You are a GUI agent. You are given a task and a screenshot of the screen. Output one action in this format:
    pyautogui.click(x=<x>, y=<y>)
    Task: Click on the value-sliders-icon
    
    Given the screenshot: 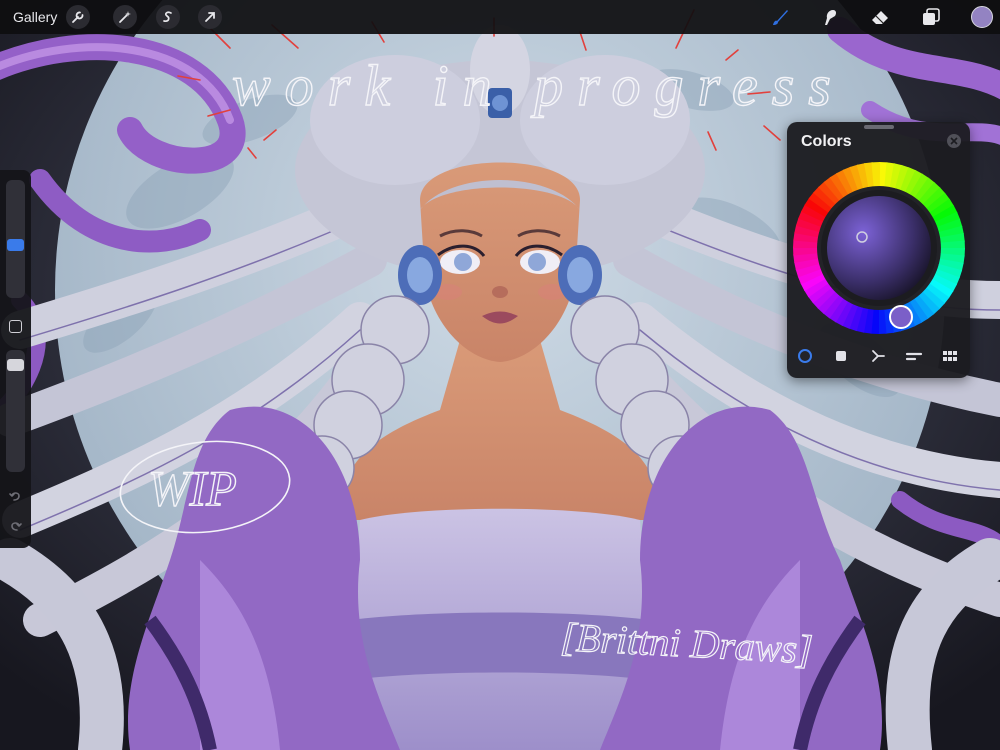 What is the action you would take?
    pyautogui.click(x=914, y=356)
    